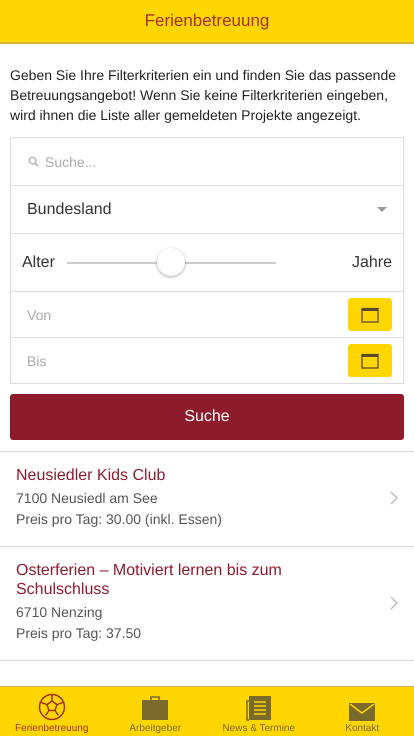 Image resolution: width=414 pixels, height=736 pixels. Describe the element at coordinates (52, 707) in the screenshot. I see `football-icon` at that location.